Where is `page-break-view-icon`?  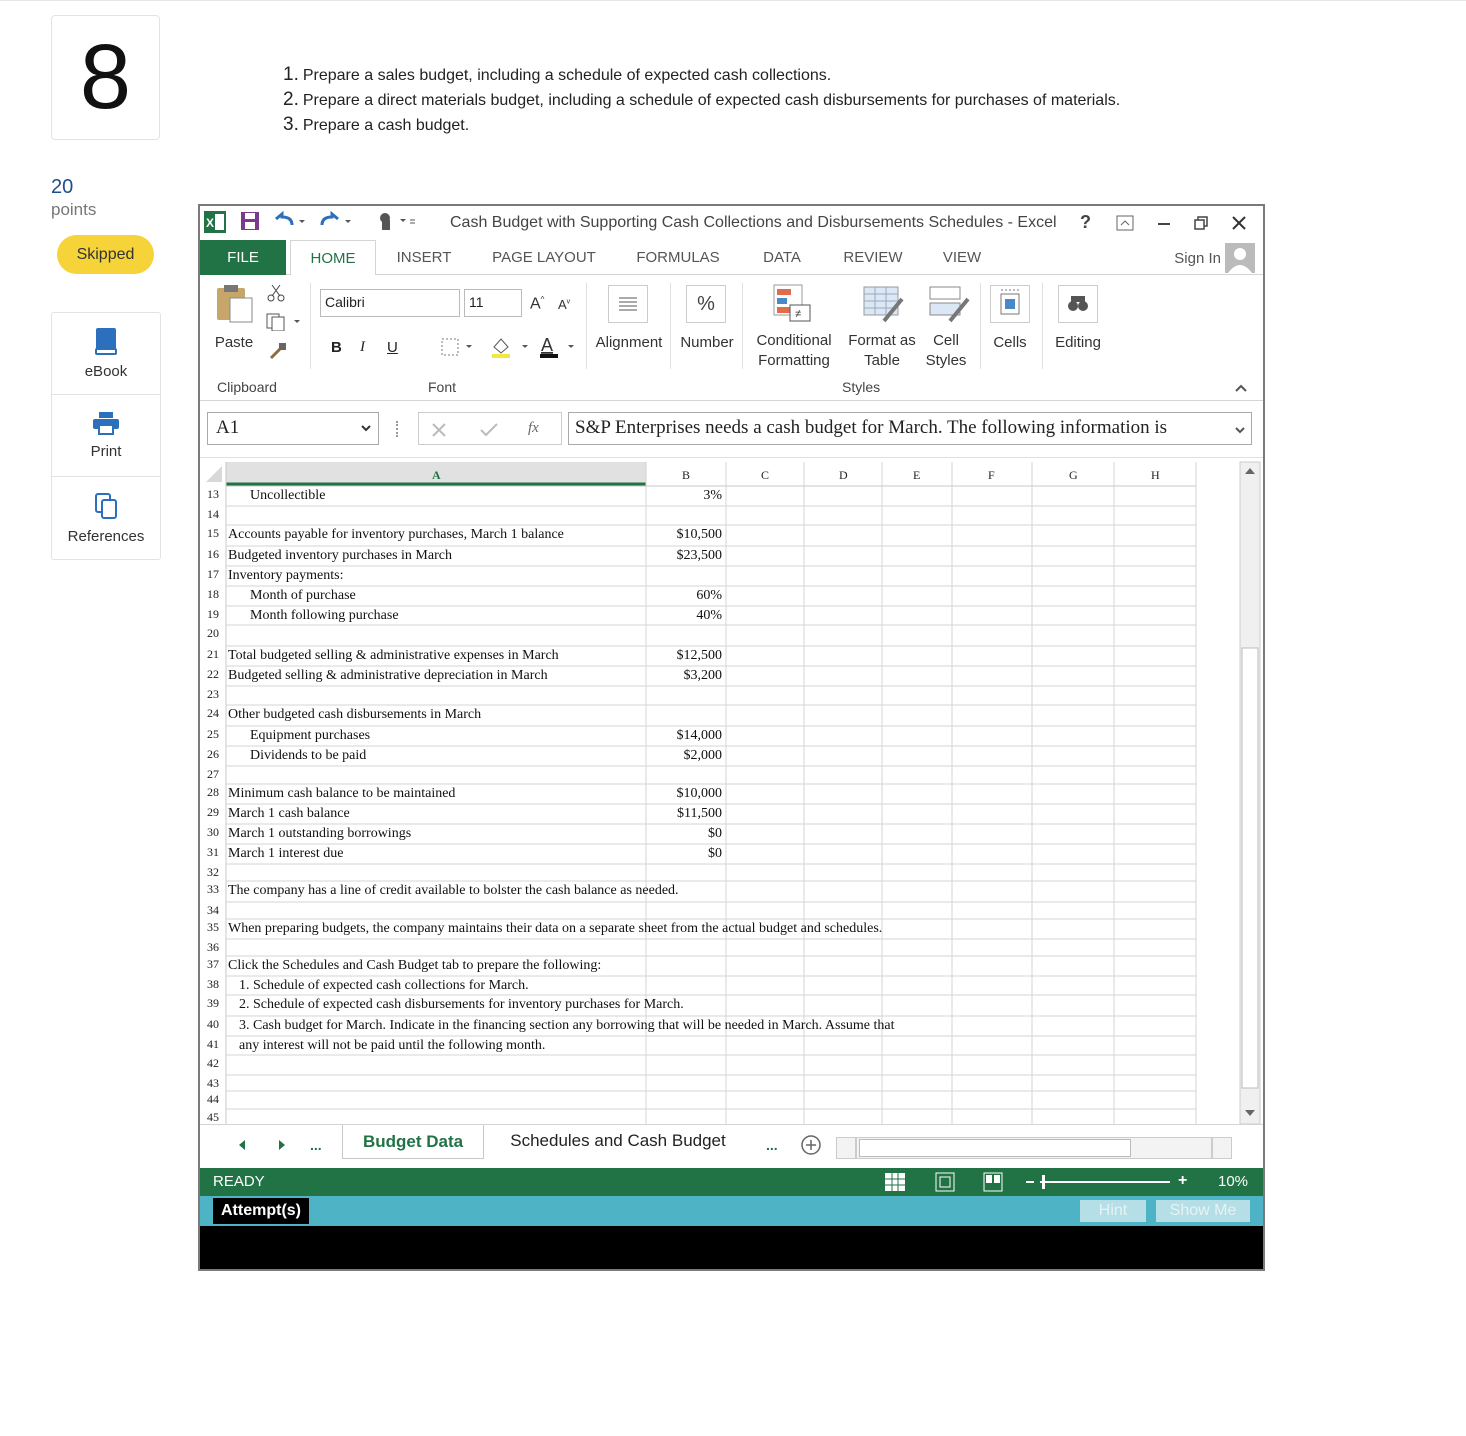 page-break-view-icon is located at coordinates (993, 1182).